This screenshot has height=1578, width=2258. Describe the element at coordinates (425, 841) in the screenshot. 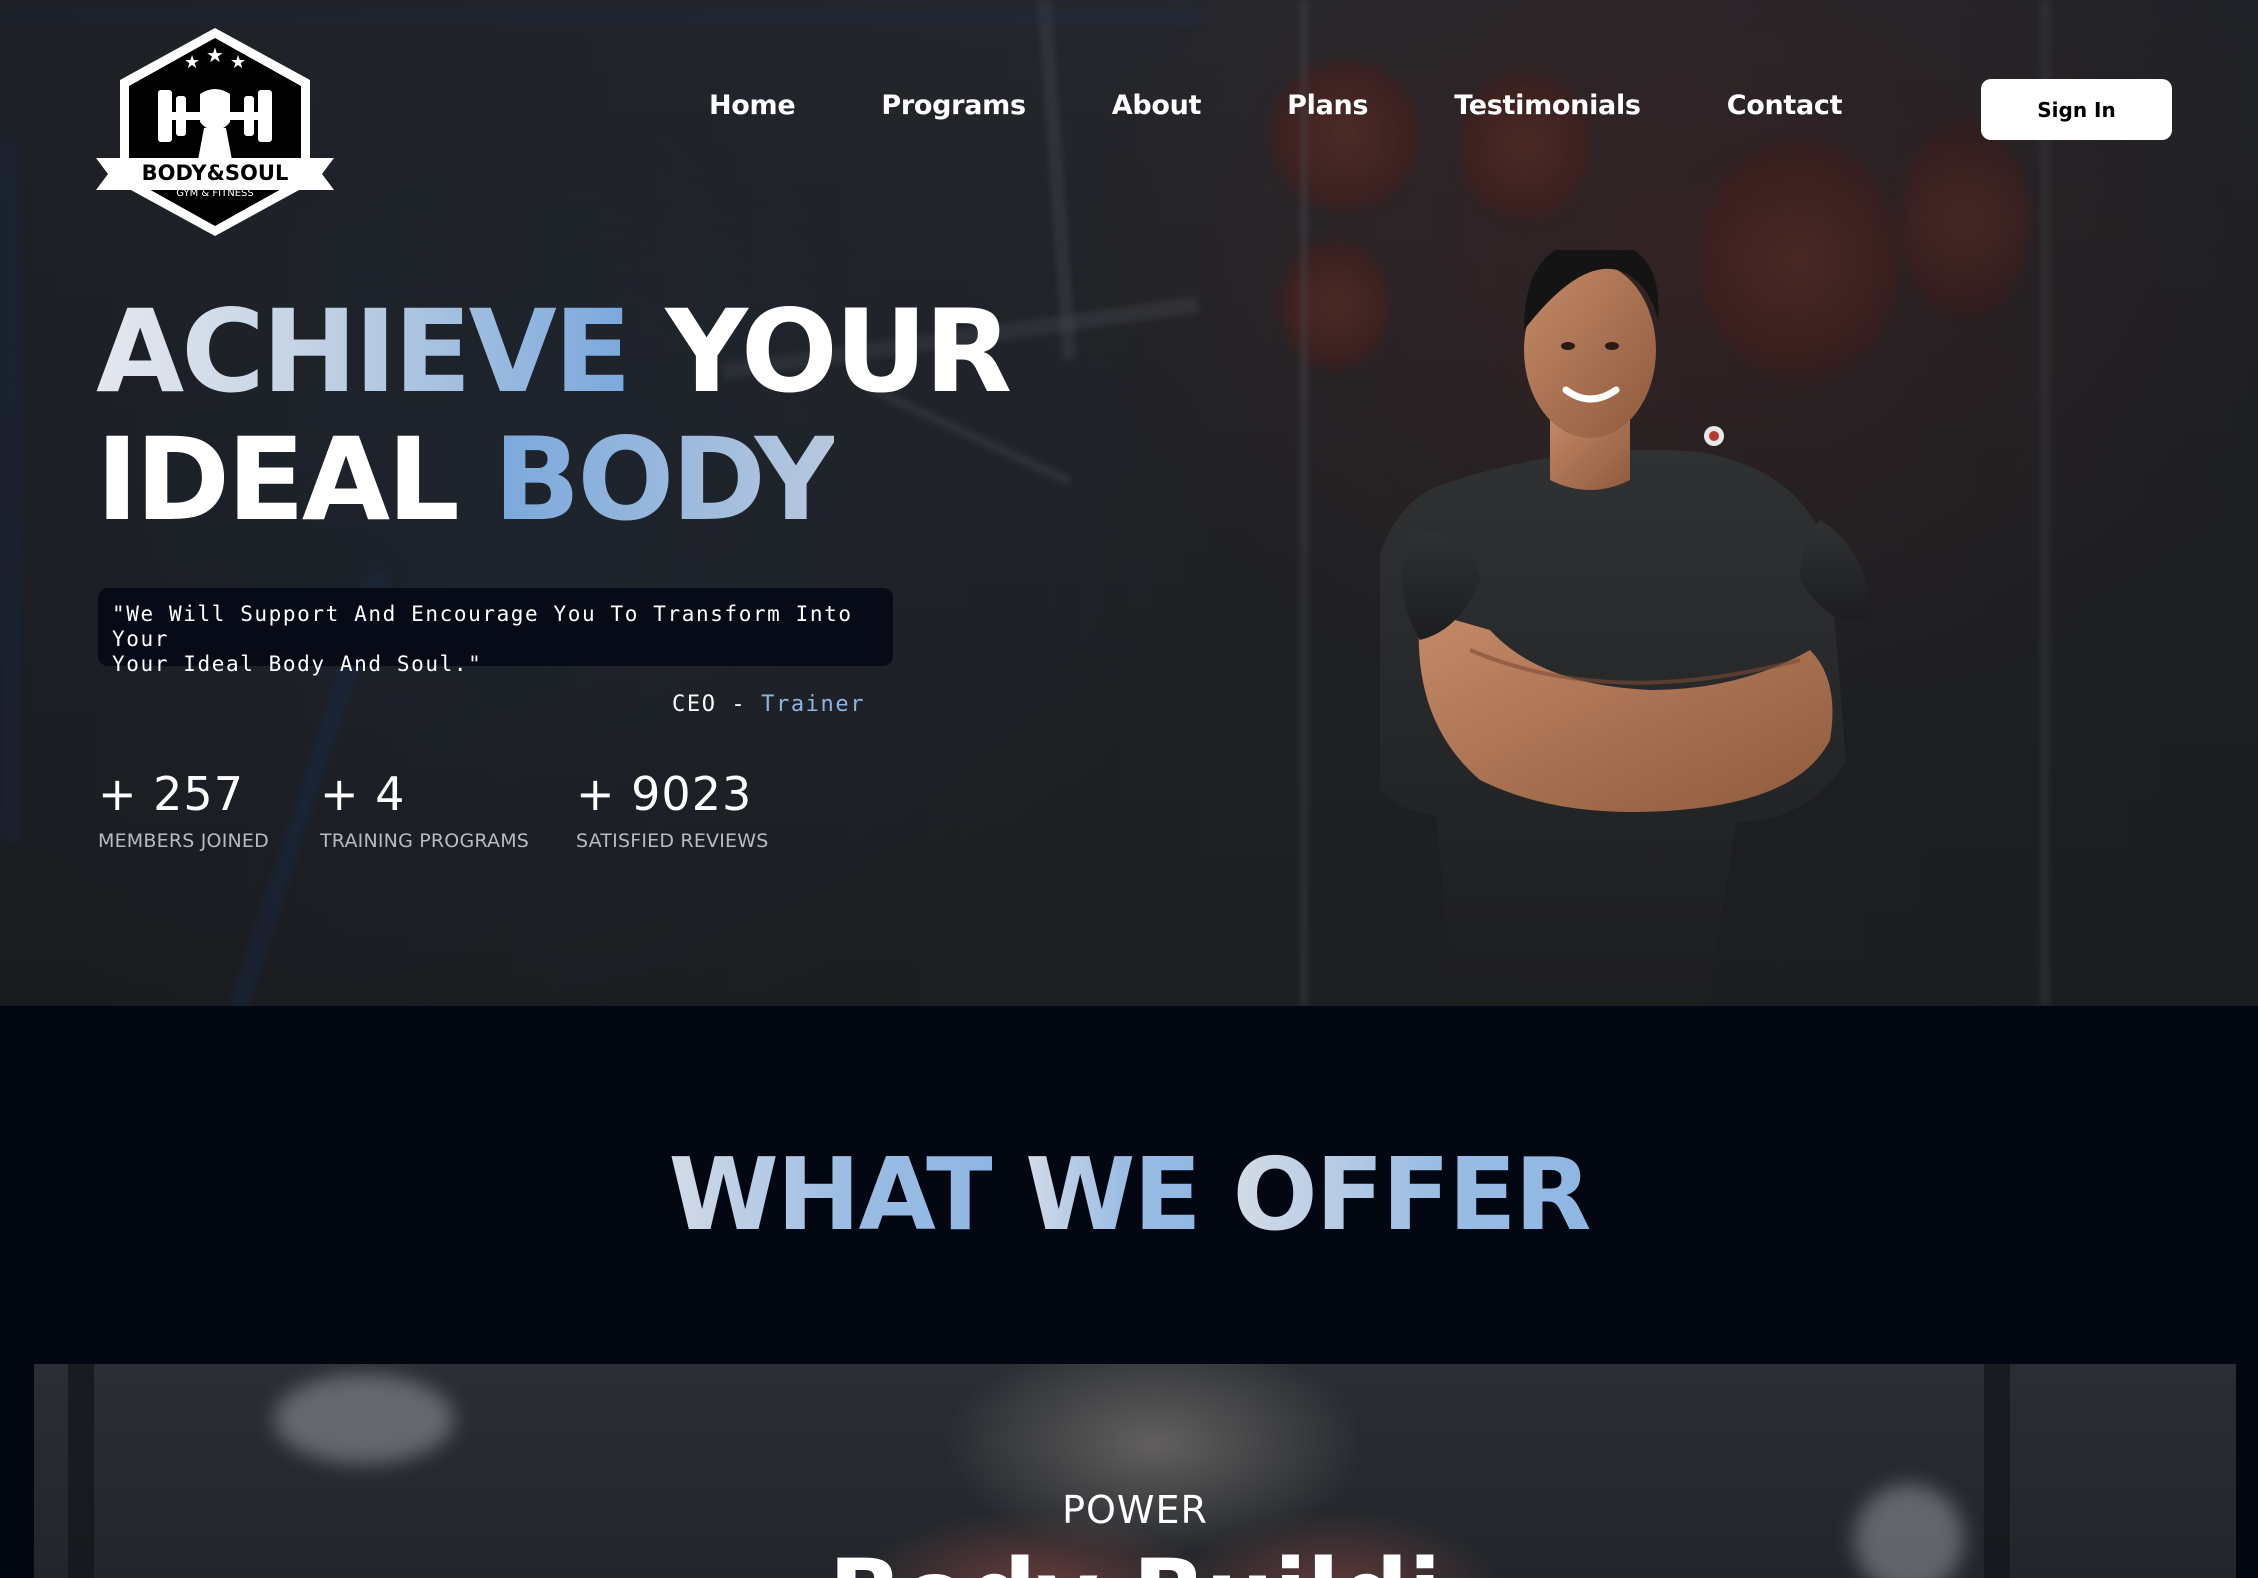

I see `stat-label: TRAINING PROGRAMS` at that location.